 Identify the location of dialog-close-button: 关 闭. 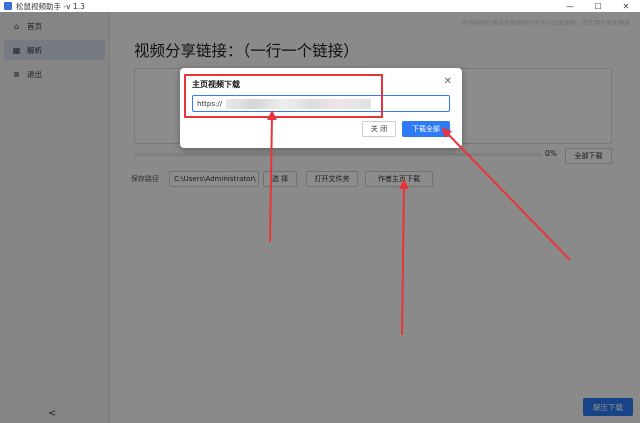
(379, 129).